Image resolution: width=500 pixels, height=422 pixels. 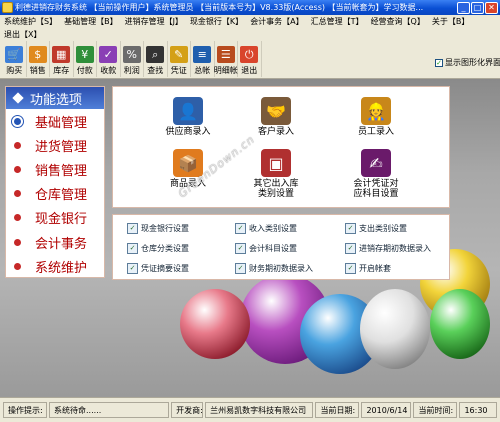 I want to click on minimize-button: _, so click(x=463, y=7).